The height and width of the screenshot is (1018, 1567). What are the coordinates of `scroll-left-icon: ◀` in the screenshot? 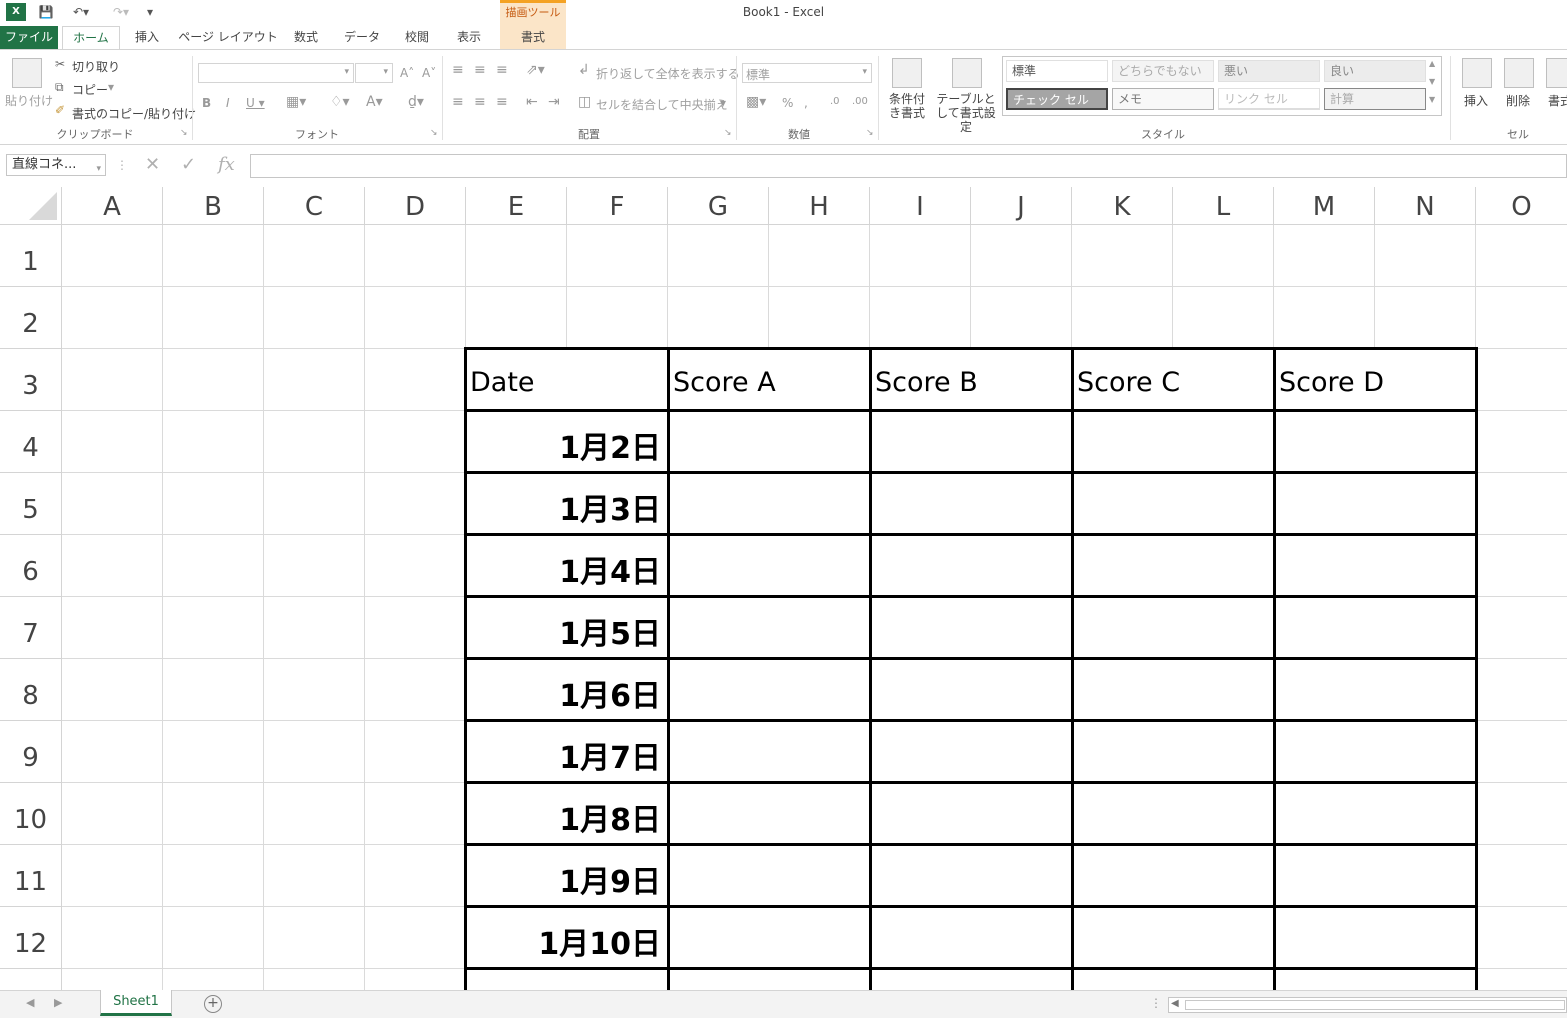 It's located at (1175, 1003).